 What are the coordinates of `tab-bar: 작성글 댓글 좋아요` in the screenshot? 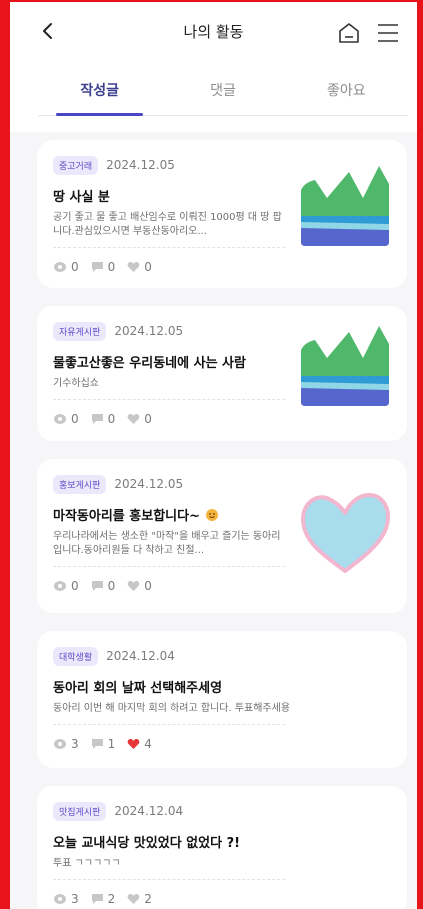 It's located at (223, 94).